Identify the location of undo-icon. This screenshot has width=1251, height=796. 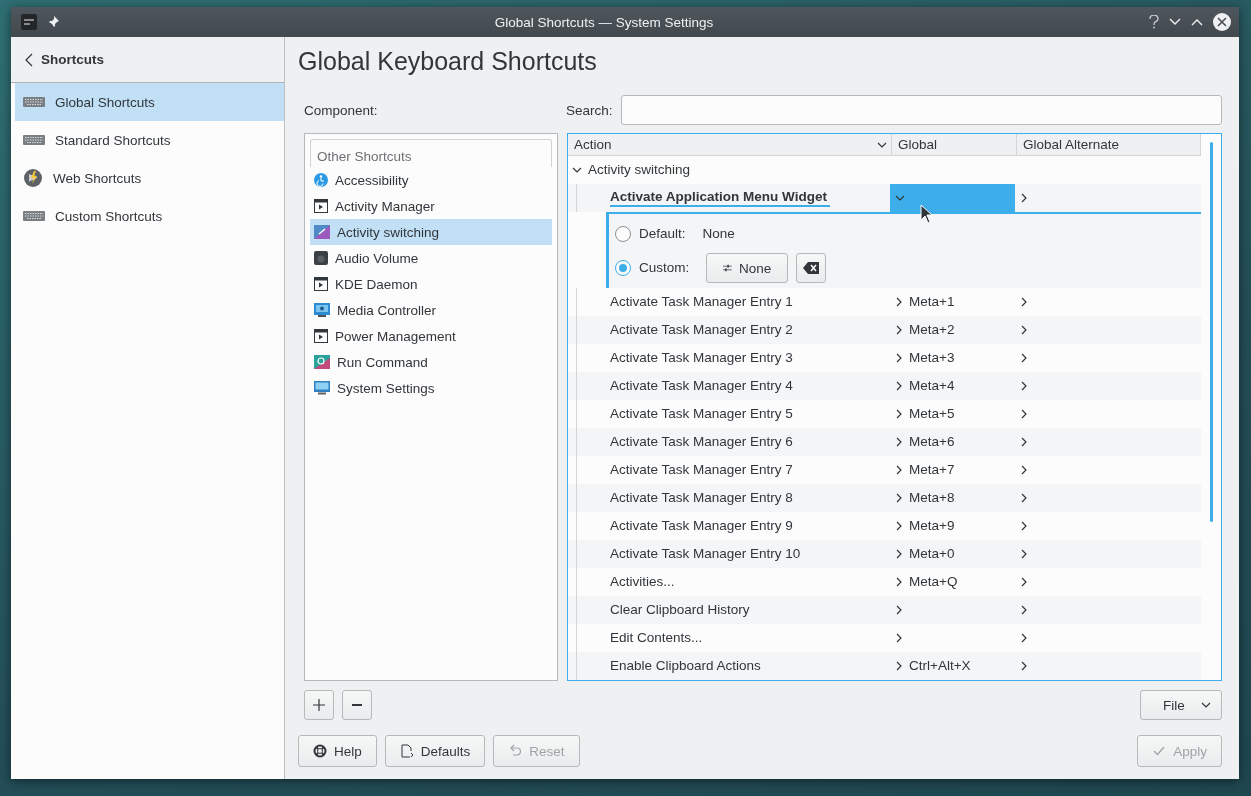
(515, 751).